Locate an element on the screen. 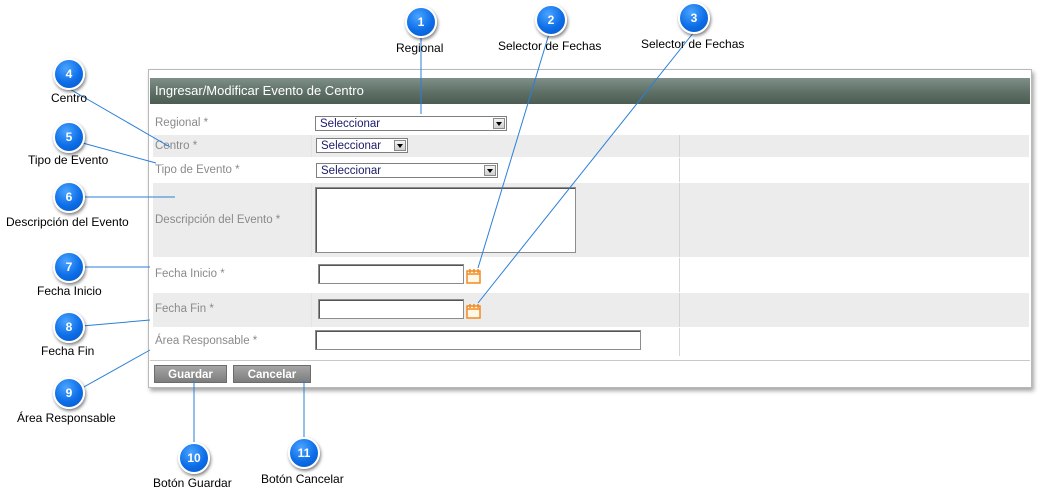 This screenshot has height=493, width=1044. callout-caption-7: Fecha Inicio is located at coordinates (69, 291).